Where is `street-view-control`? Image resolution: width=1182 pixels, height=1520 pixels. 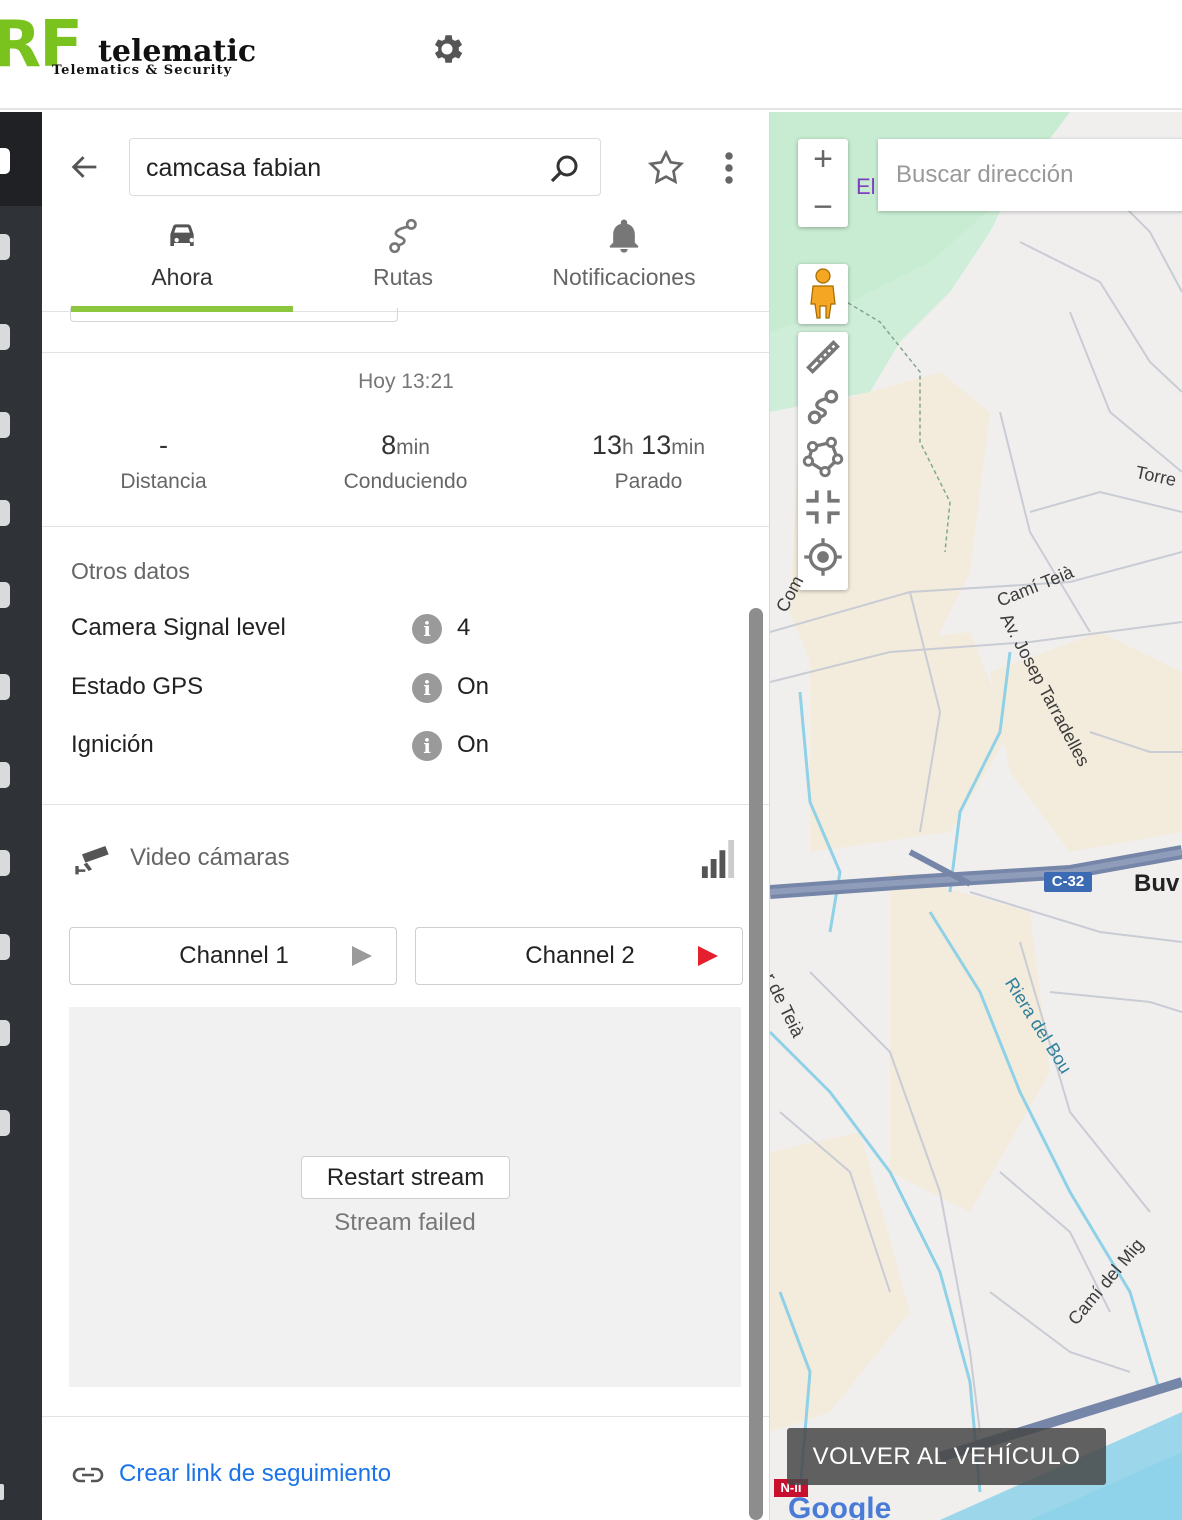 street-view-control is located at coordinates (823, 294).